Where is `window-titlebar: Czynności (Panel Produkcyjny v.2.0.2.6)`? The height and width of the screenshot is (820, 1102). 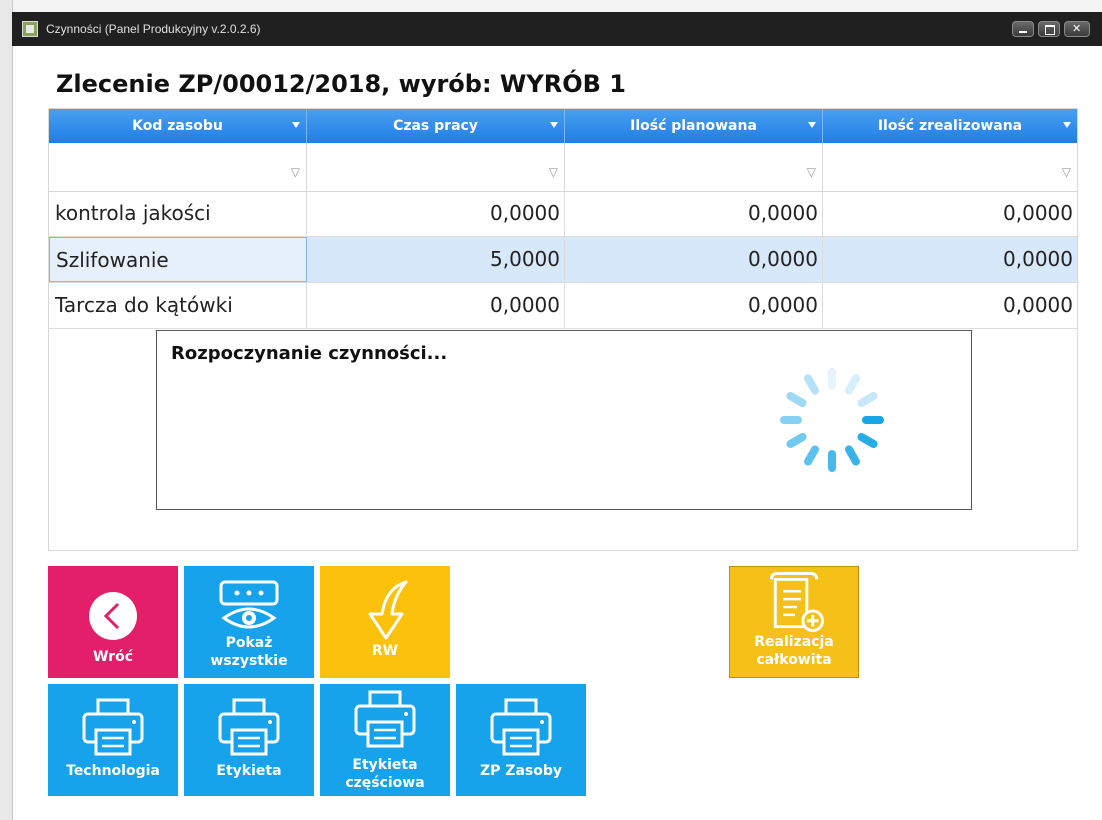
window-titlebar: Czynności (Panel Produkcyjny v.2.0.2.6) is located at coordinates (557, 29).